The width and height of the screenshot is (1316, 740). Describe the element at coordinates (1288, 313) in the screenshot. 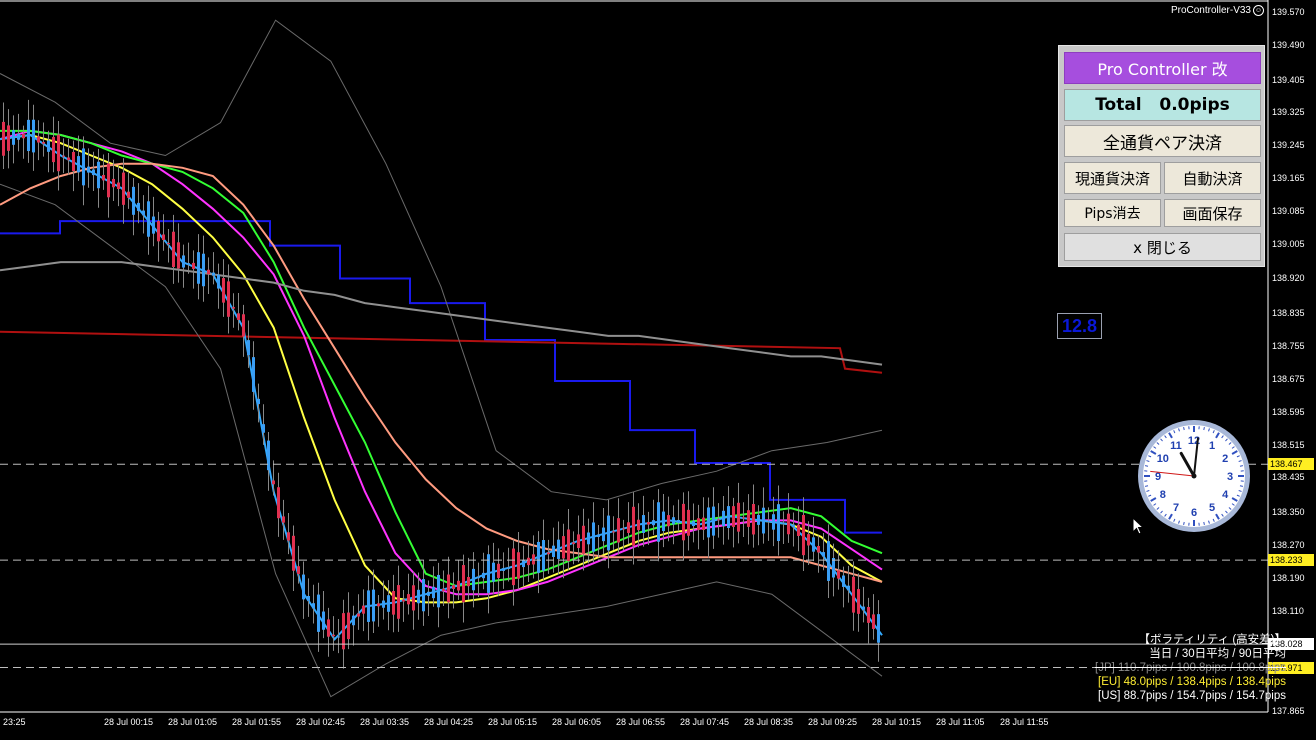

I see `price-tick-label: 138.835` at that location.